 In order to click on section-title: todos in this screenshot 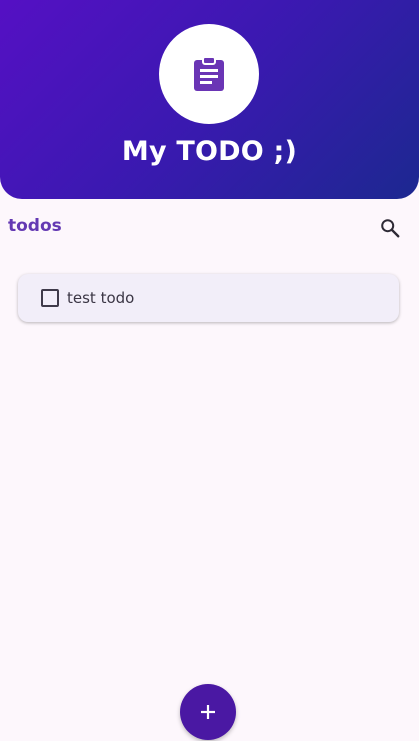, I will do `click(35, 226)`.